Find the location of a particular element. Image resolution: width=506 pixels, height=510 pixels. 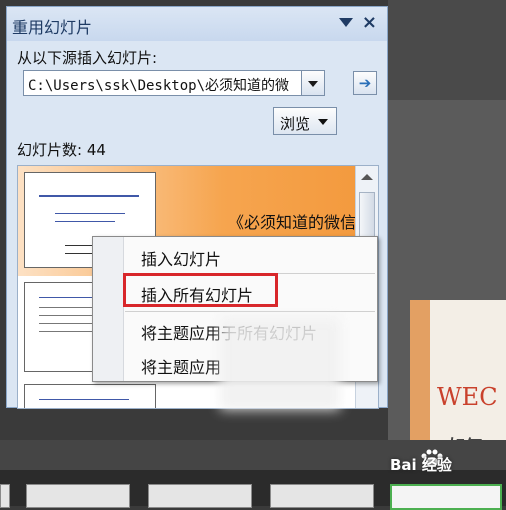

slide-accent-bar is located at coordinates (420, 380).